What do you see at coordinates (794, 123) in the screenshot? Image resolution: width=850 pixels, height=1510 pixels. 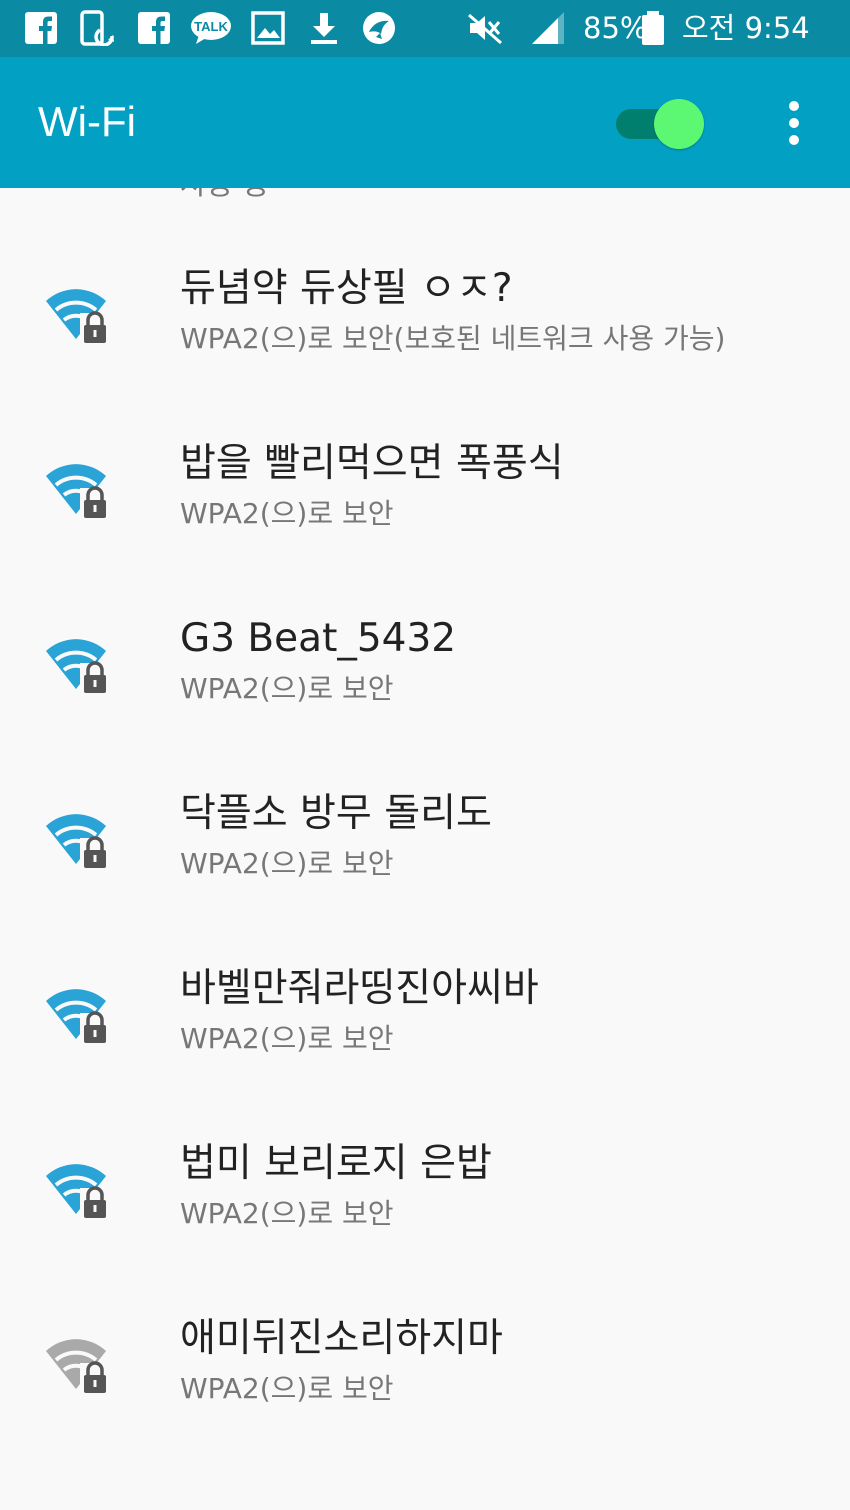 I see `more-options-icon` at bounding box center [794, 123].